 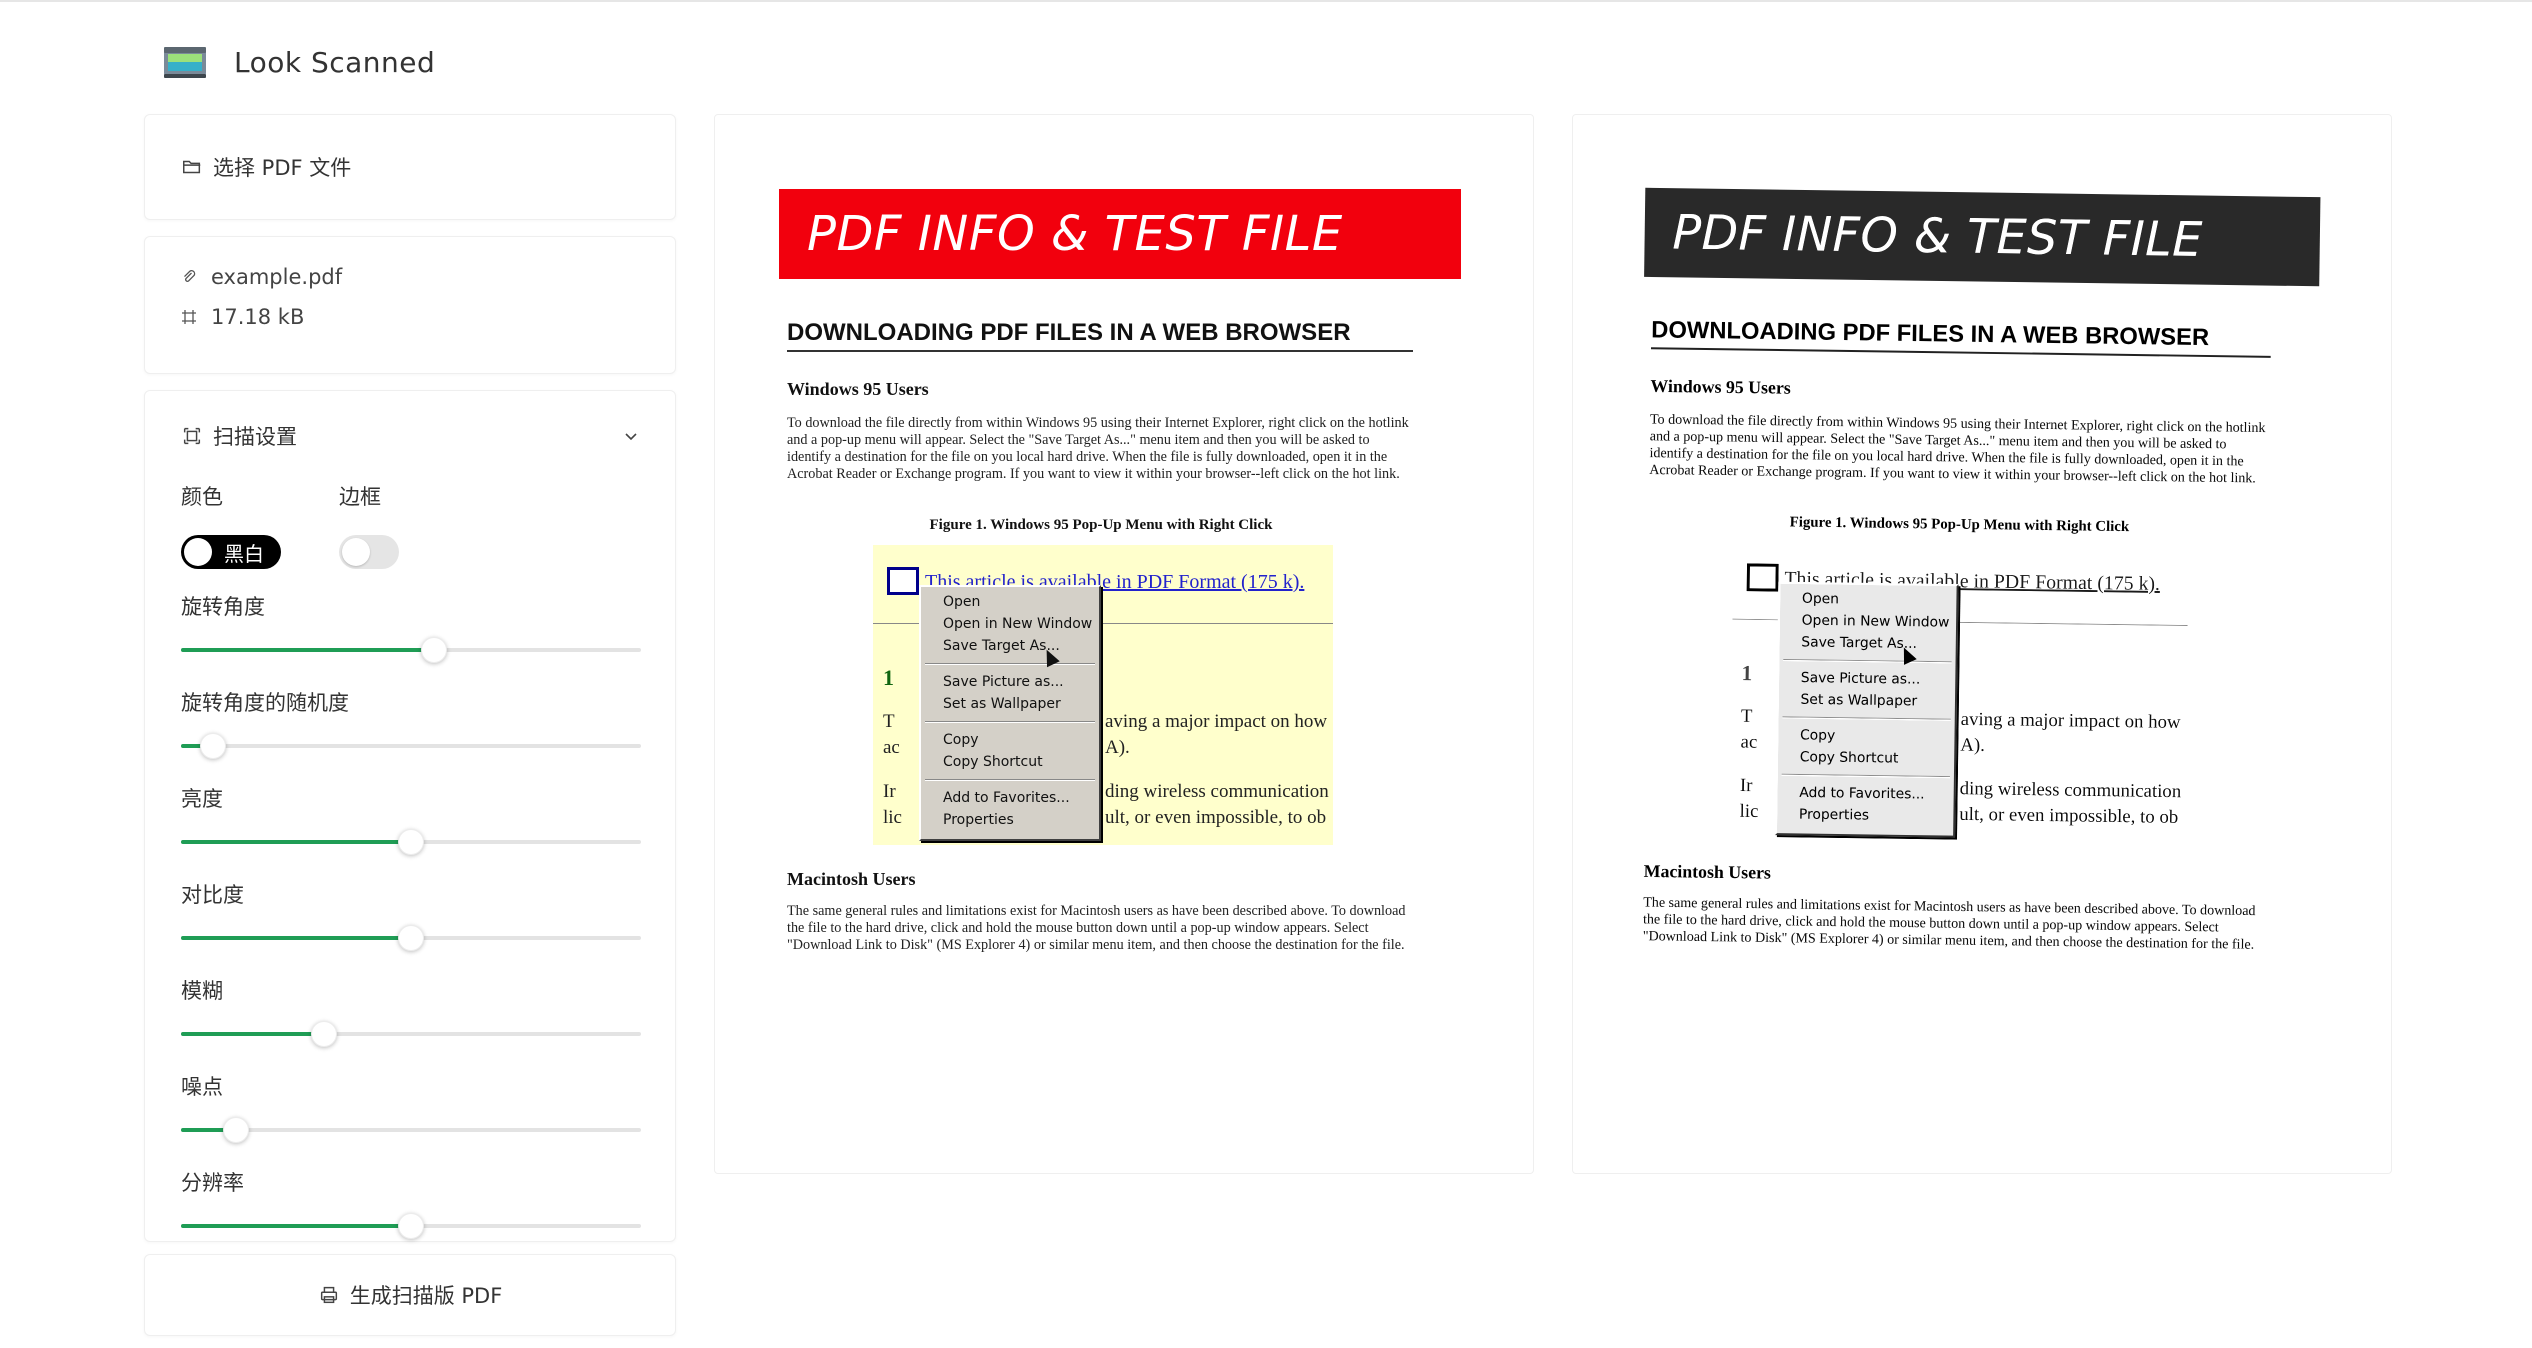 I want to click on file-name: example.pdf, so click(x=277, y=277).